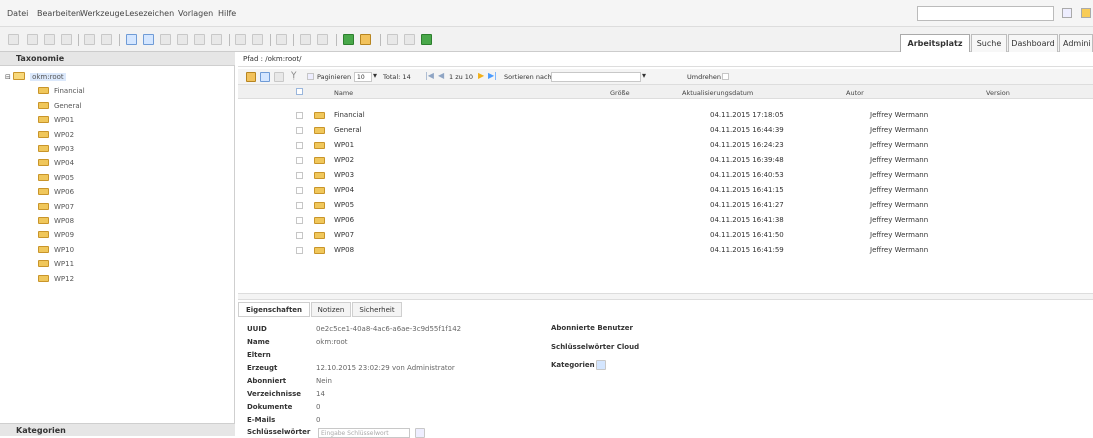  Describe the element at coordinates (343, 93) in the screenshot. I see `col-name: Name` at that location.